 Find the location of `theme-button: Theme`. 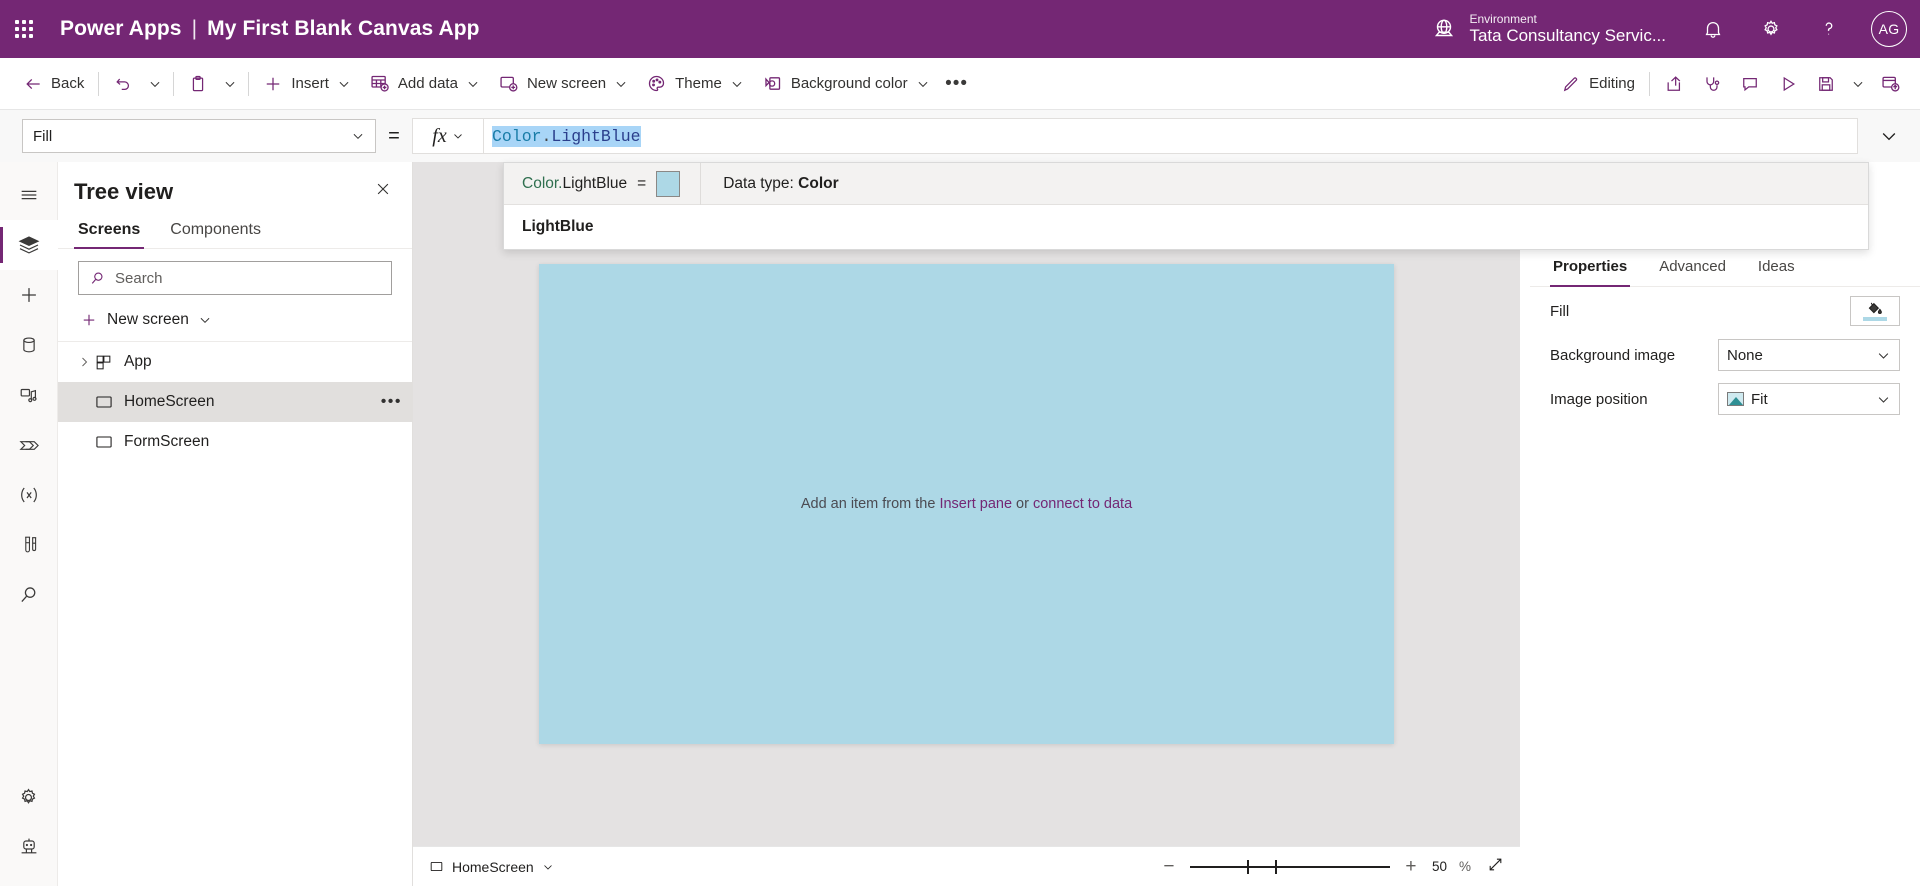

theme-button: Theme is located at coordinates (695, 84).